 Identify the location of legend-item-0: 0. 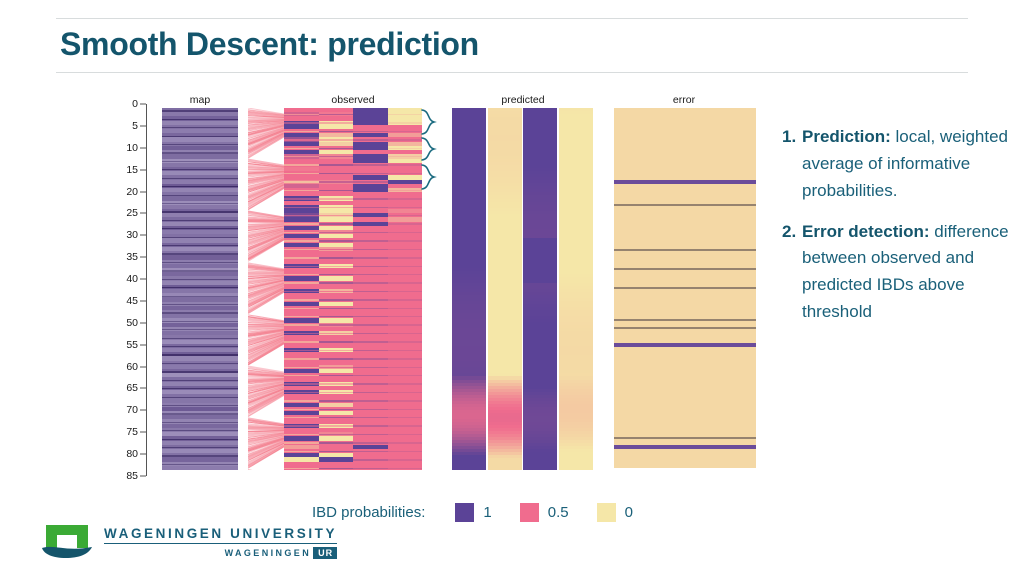
(614, 512).